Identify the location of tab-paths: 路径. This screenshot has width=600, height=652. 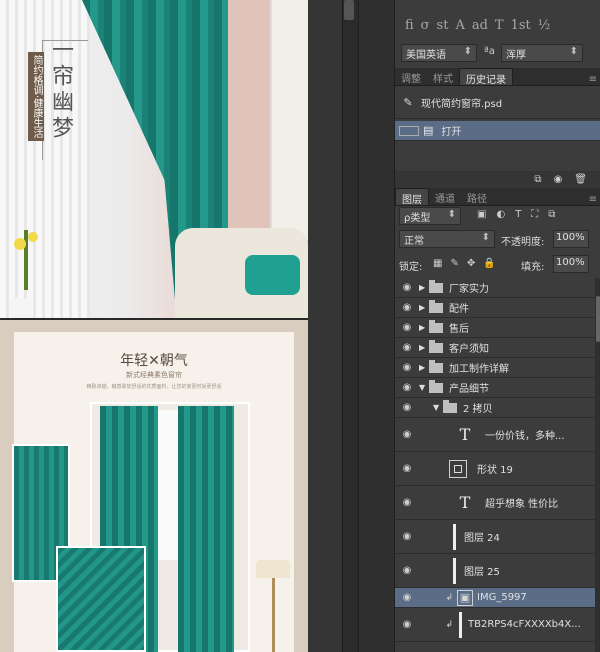
(477, 196).